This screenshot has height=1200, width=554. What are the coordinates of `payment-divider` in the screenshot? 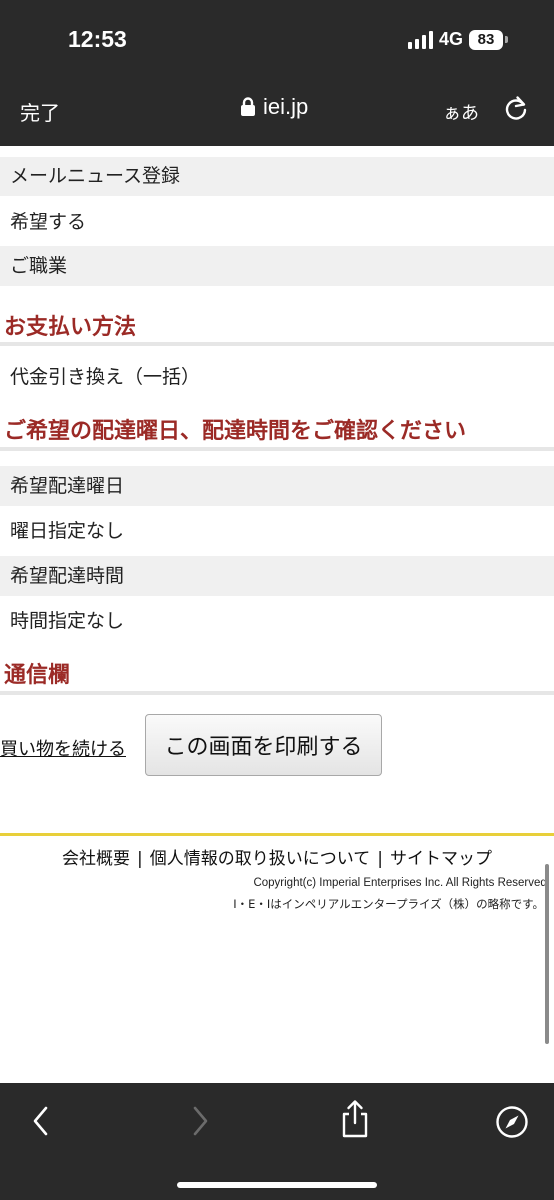 It's located at (277, 344).